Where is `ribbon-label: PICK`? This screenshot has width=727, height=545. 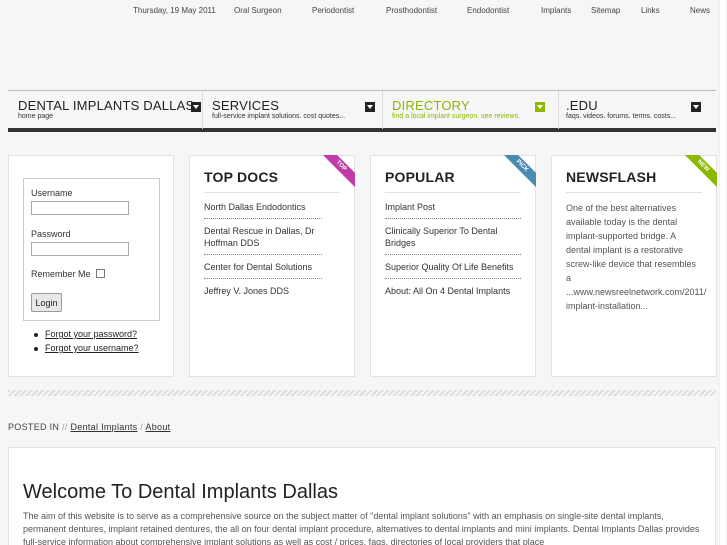
ribbon-label: PICK is located at coordinates (519, 172).